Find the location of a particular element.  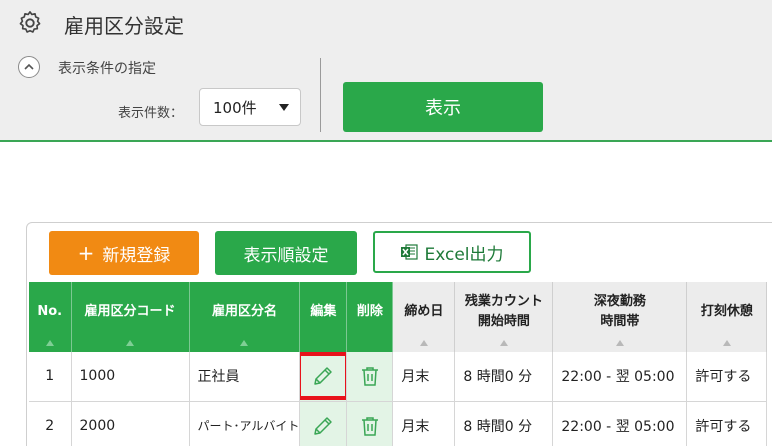

caret-down-icon is located at coordinates (284, 107).